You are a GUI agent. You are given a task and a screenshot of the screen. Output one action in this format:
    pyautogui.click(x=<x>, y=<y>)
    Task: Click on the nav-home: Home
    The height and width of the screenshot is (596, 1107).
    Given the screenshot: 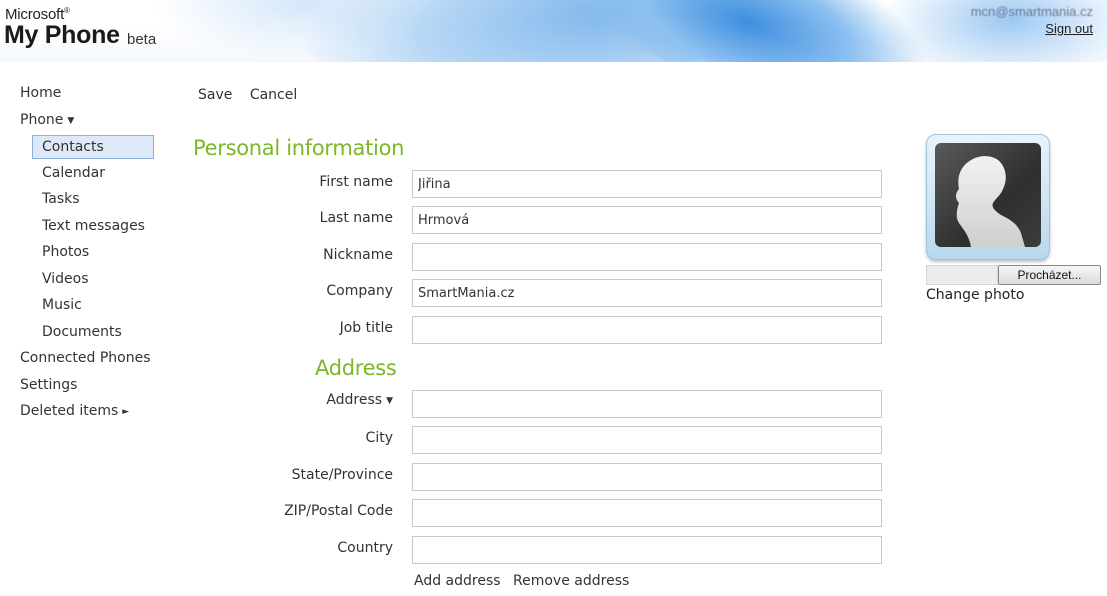 What is the action you would take?
    pyautogui.click(x=95, y=95)
    